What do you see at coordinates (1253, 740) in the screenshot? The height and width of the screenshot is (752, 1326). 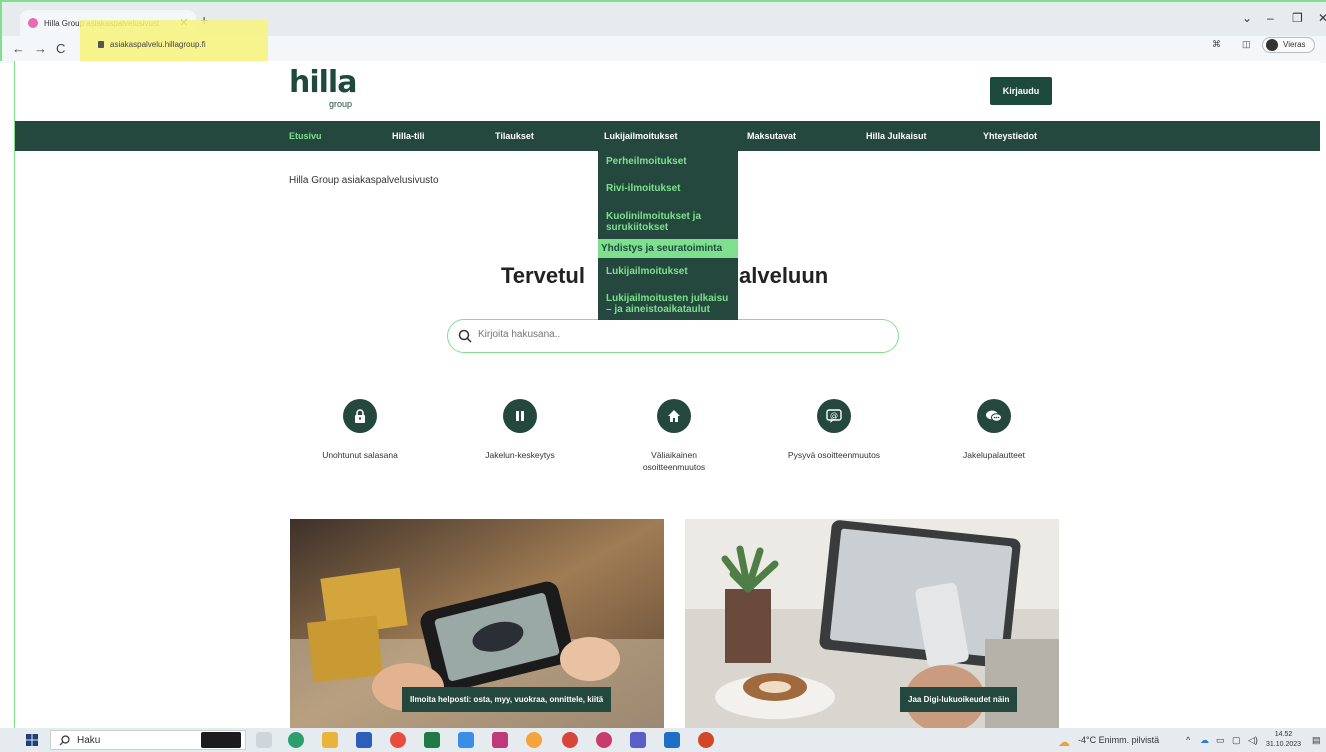 I see `volume-icon: ◁)` at bounding box center [1253, 740].